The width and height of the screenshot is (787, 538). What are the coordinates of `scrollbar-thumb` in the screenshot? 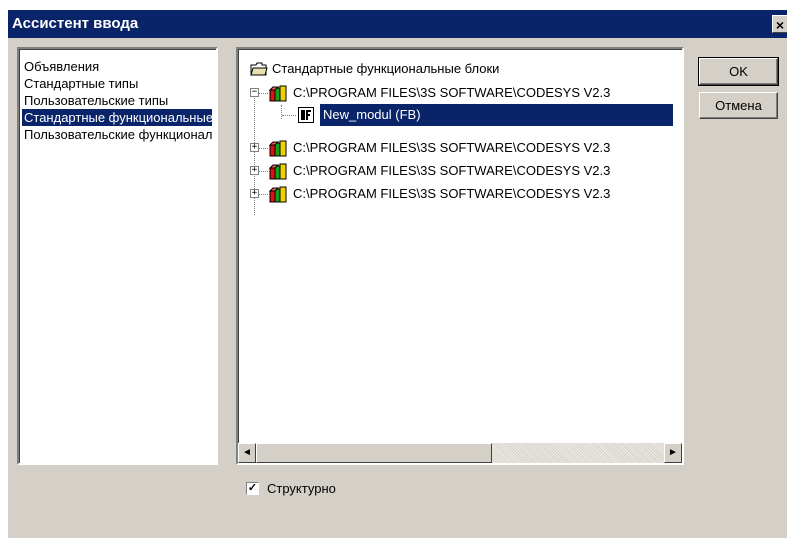 It's located at (374, 453).